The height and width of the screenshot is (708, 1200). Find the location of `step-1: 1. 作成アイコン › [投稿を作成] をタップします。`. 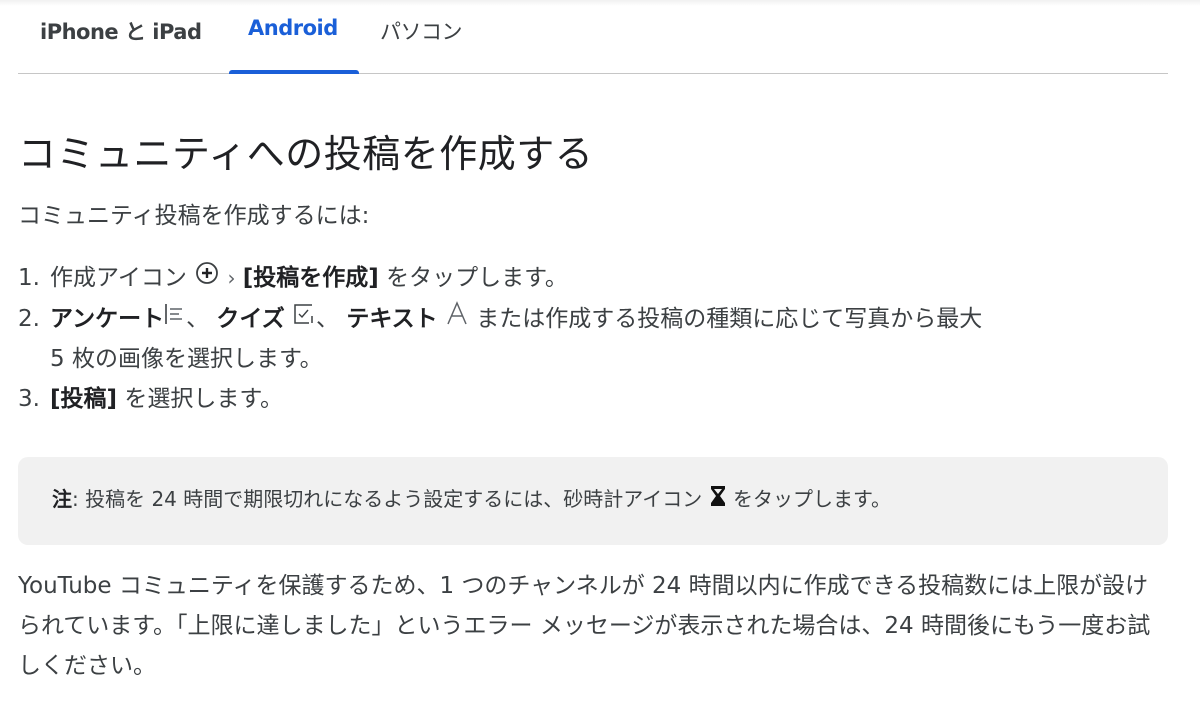

step-1: 1. 作成アイコン › [投稿を作成] をタップします。 is located at coordinates (593, 278).